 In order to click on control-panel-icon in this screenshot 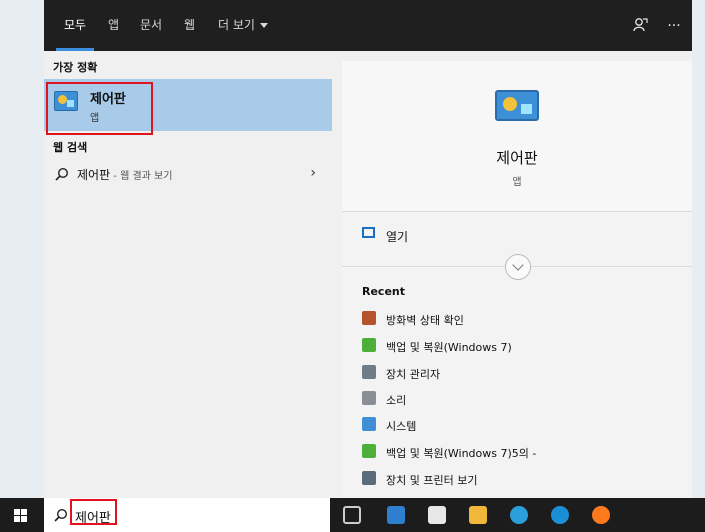, I will do `click(66, 101)`.